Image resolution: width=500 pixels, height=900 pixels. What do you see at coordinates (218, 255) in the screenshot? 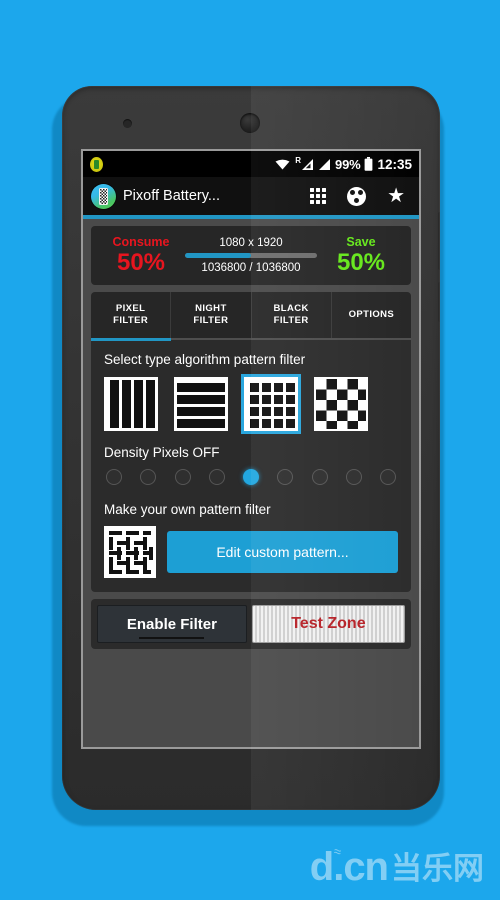
I see `pixel-progress-fill` at bounding box center [218, 255].